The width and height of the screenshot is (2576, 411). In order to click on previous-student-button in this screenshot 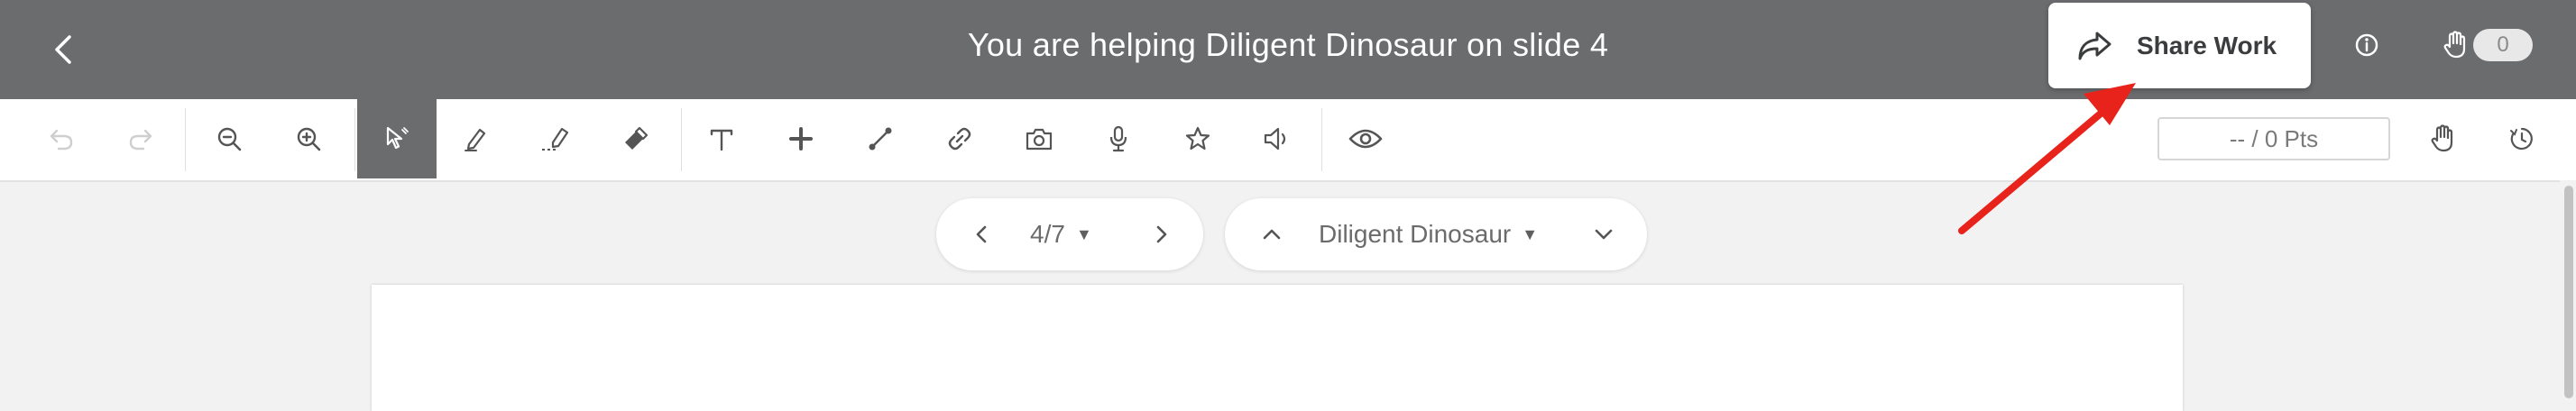, I will do `click(1272, 234)`.